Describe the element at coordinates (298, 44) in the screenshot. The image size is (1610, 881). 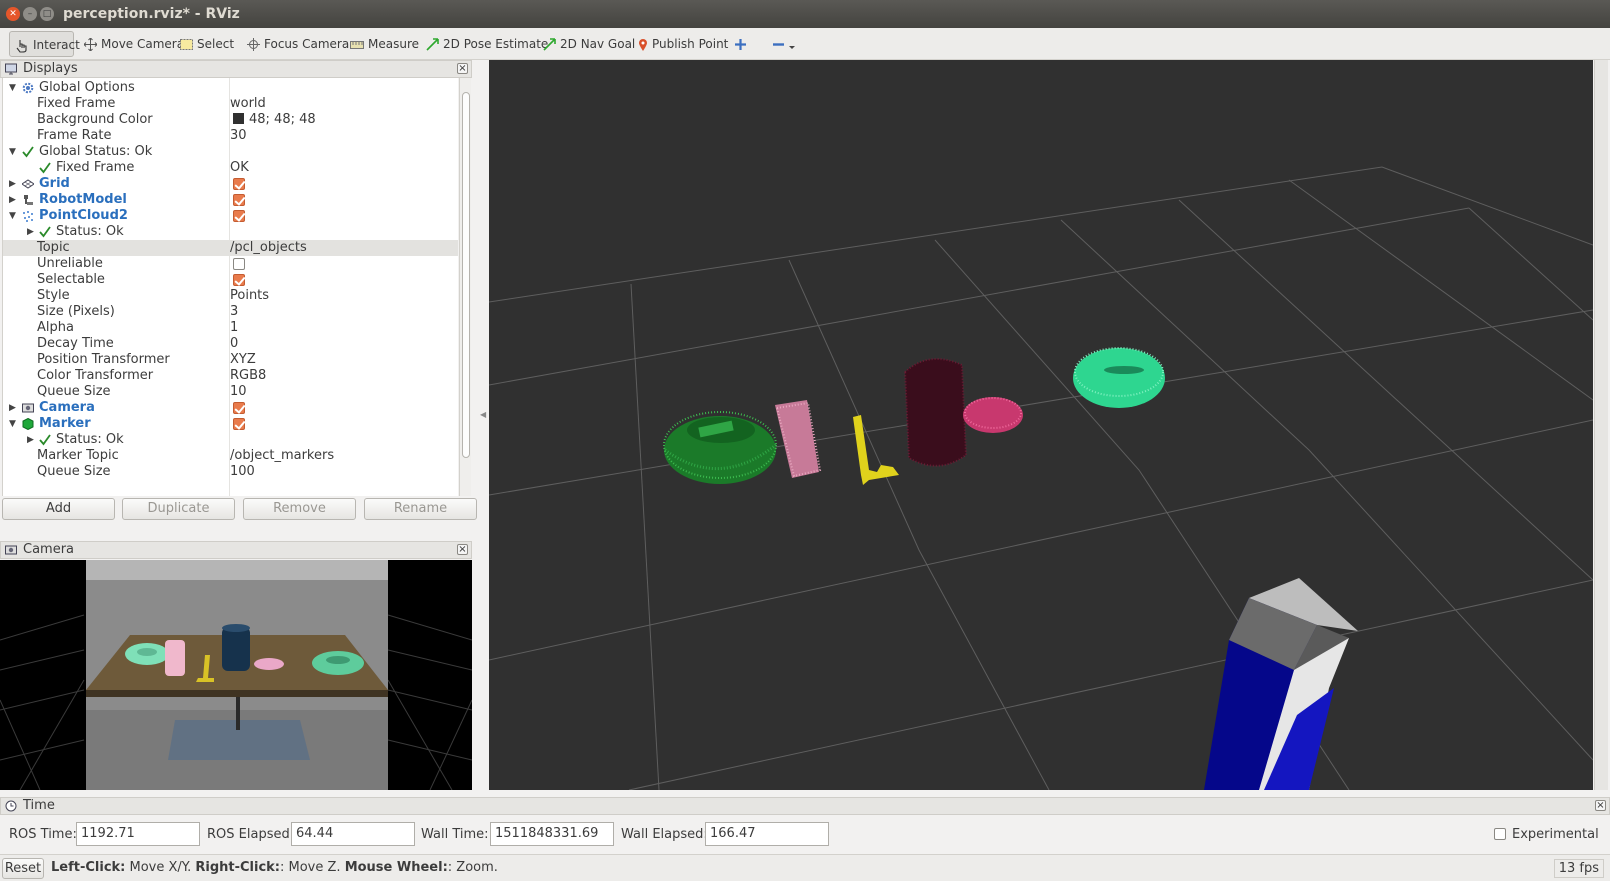
I see `focus-camera-tool-button: Focus Camera` at that location.